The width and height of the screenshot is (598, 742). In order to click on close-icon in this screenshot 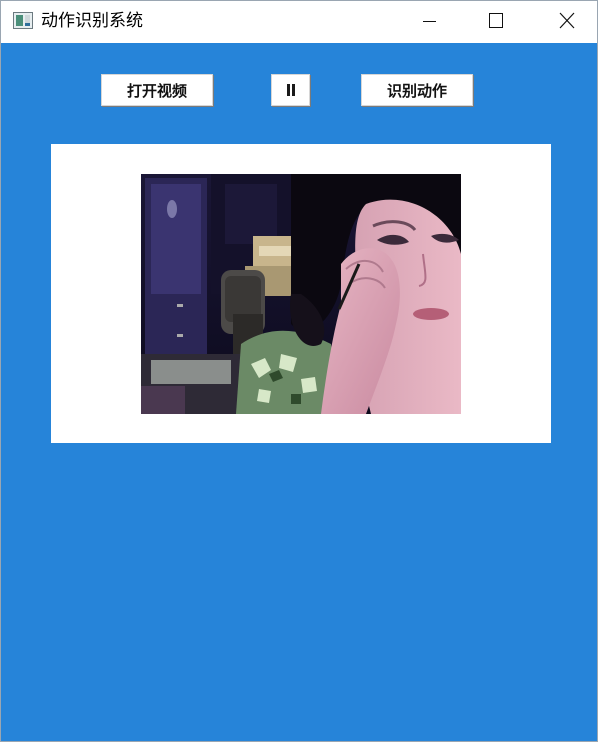, I will do `click(567, 20)`.